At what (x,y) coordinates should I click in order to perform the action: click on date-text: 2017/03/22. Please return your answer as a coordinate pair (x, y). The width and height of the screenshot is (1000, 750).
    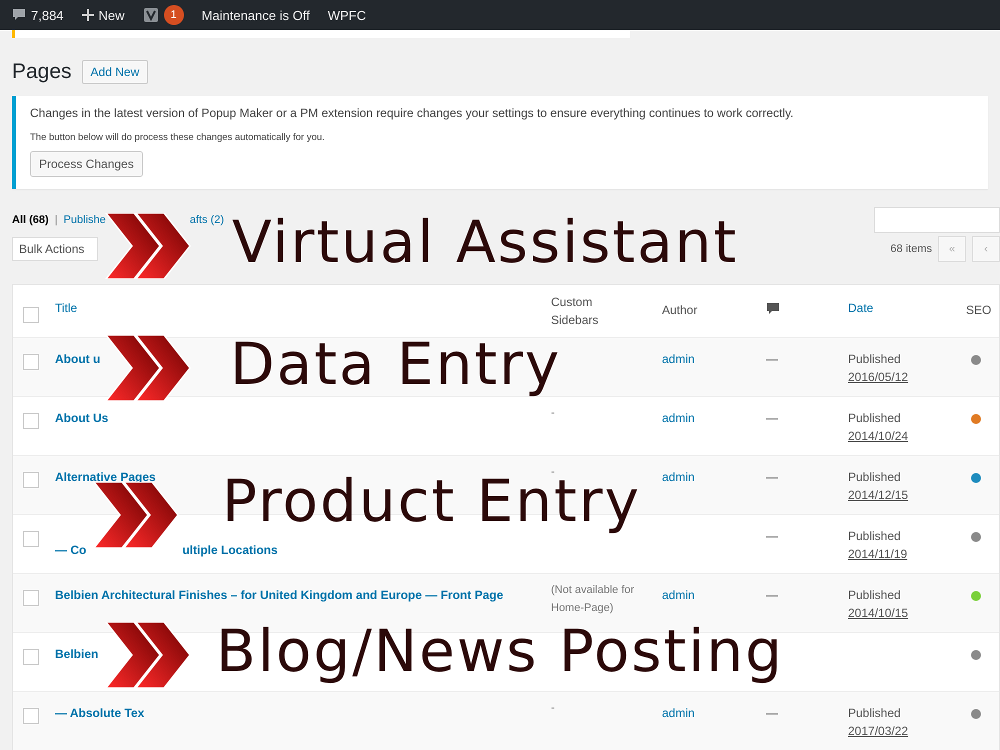
    Looking at the image, I should click on (879, 731).